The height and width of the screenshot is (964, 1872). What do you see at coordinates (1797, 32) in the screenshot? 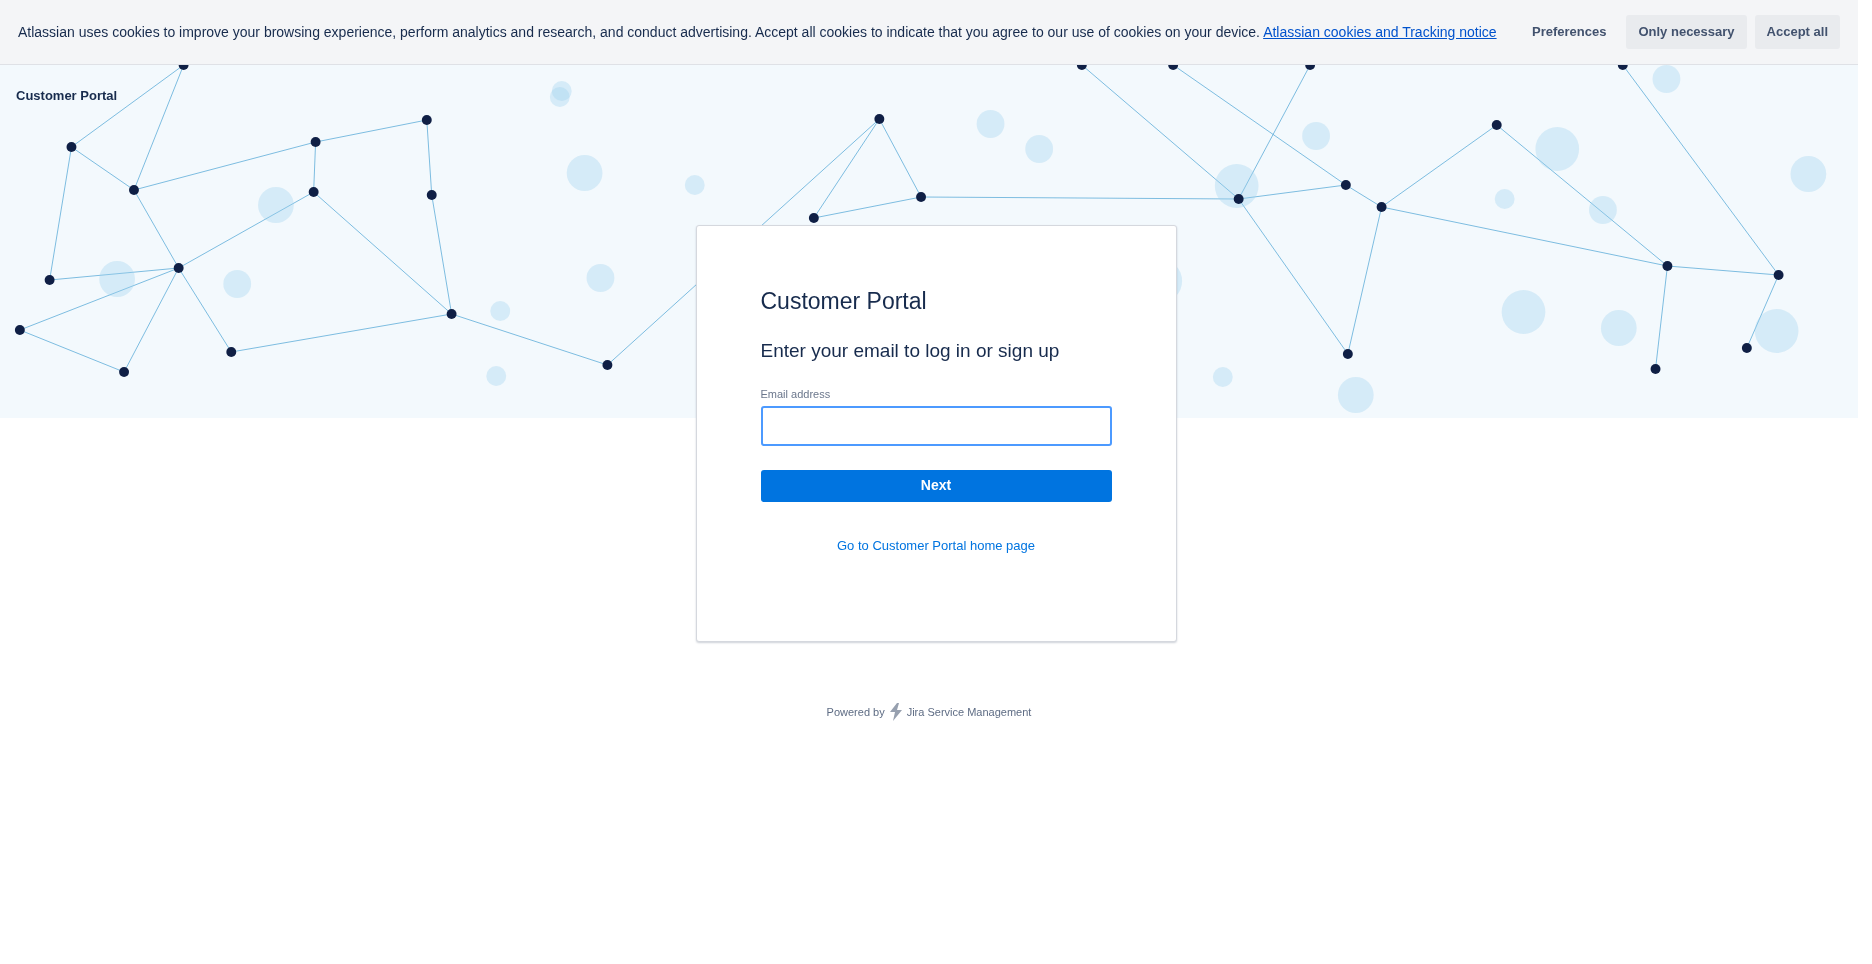
I see `cookie-button: Accept all` at bounding box center [1797, 32].